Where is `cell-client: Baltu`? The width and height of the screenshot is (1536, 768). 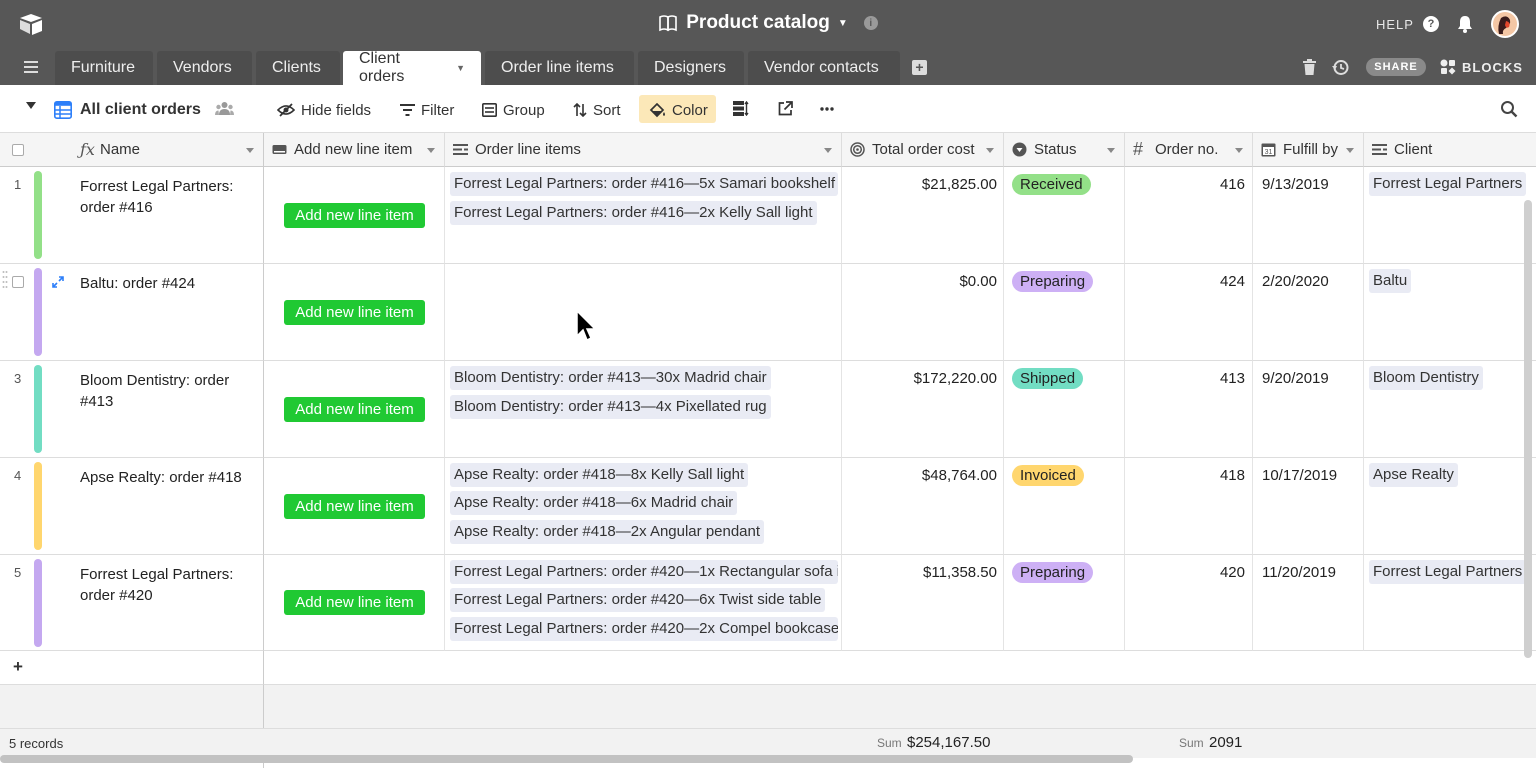
cell-client: Baltu is located at coordinates (1450, 312).